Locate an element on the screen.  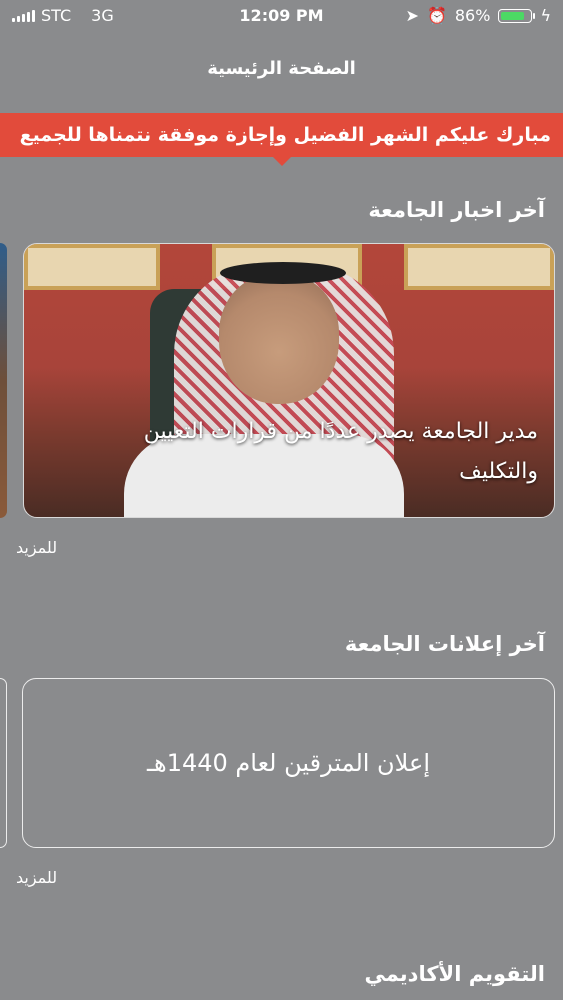
battery-percent: 86% is located at coordinates (472, 15).